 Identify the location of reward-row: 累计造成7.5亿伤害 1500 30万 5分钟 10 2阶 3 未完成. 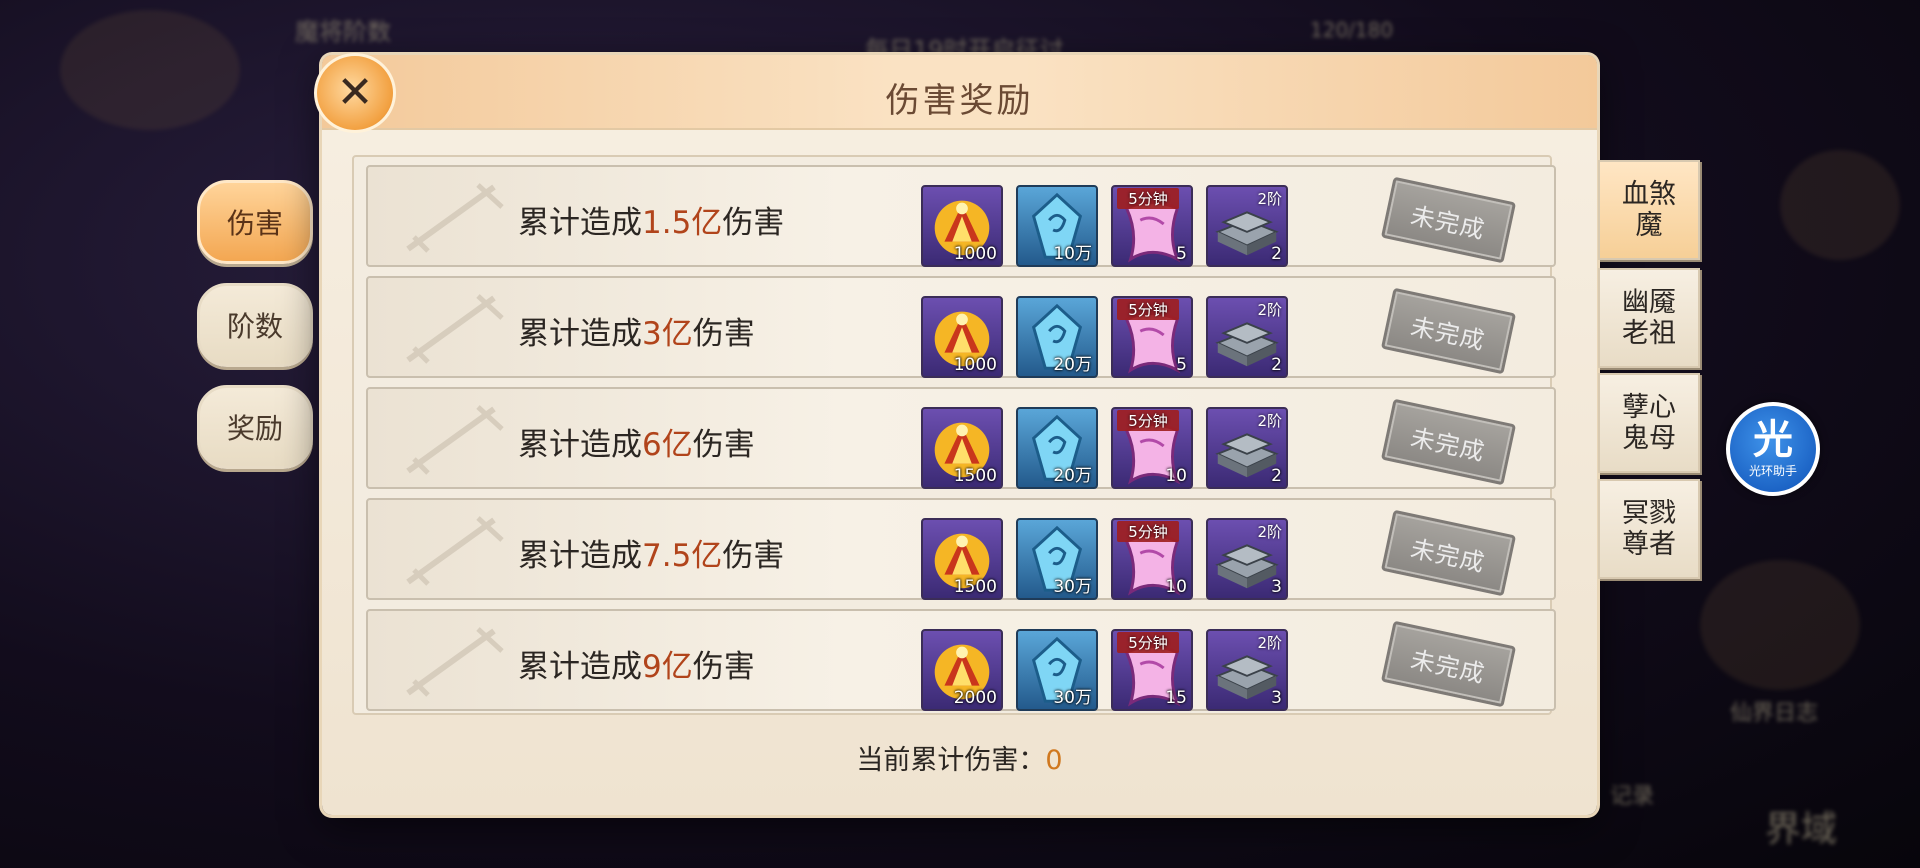
(961, 549).